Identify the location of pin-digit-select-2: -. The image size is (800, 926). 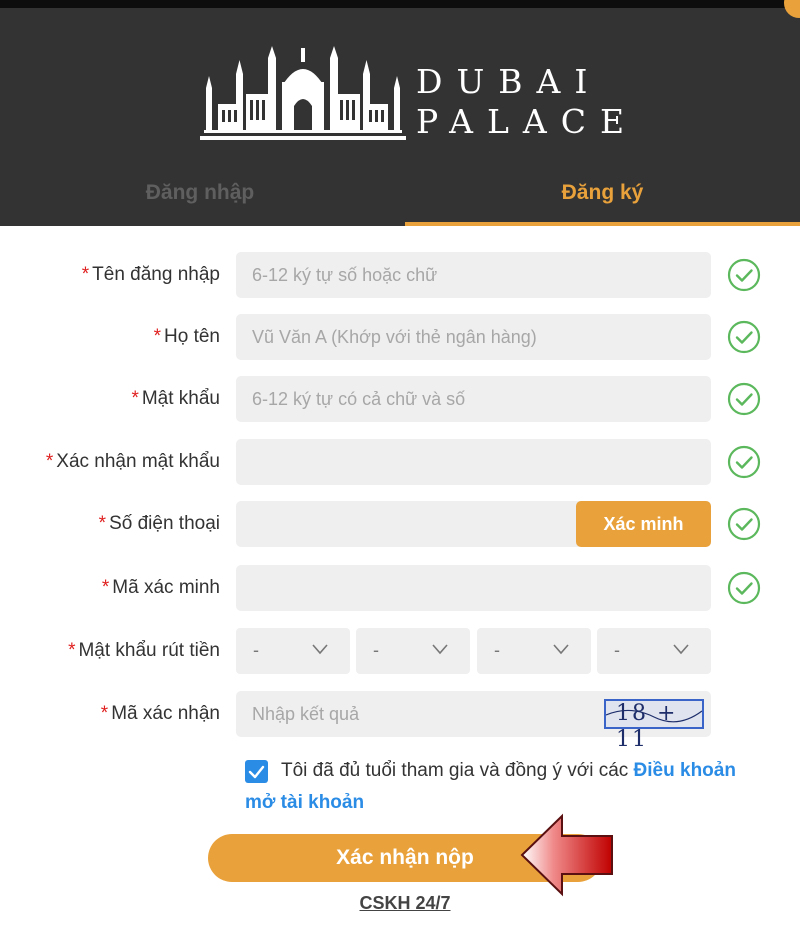
(413, 651).